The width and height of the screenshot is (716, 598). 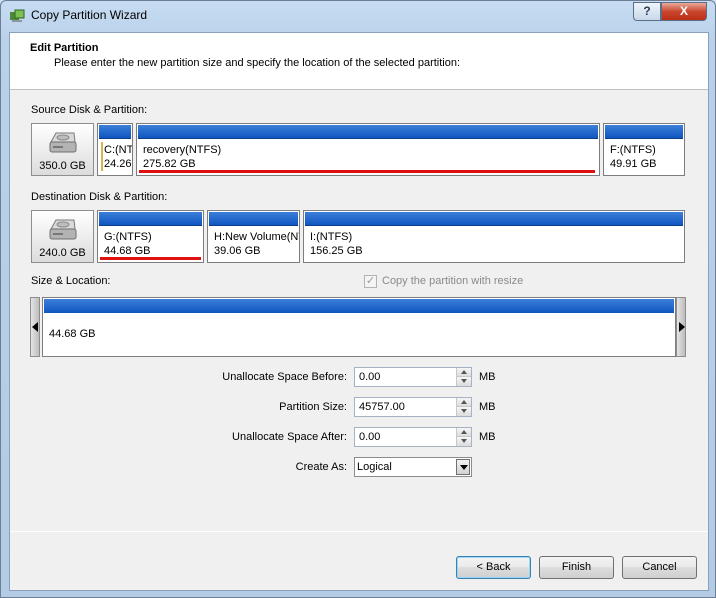 I want to click on partition-name: G:(NTFS), so click(x=128, y=237).